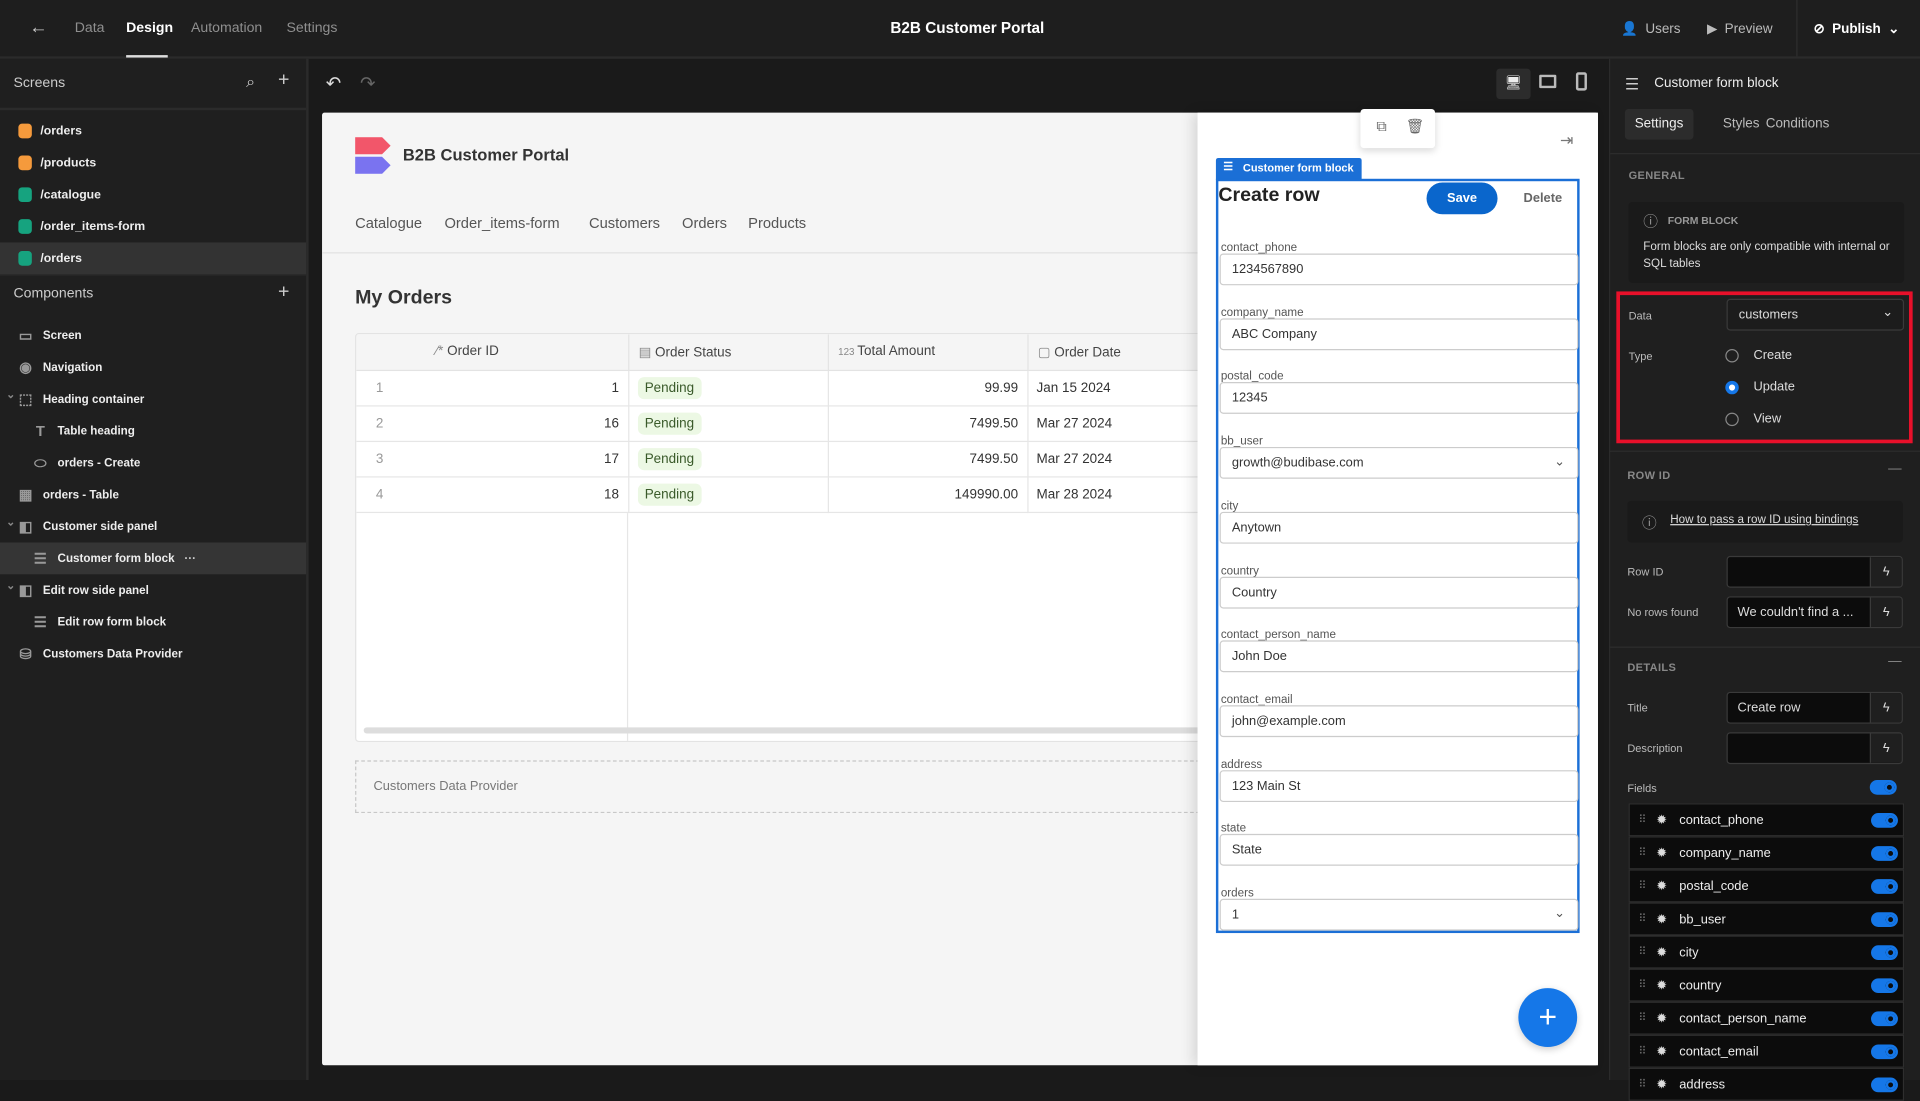 Image resolution: width=1920 pixels, height=1101 pixels. Describe the element at coordinates (501, 222) in the screenshot. I see `nav-link-order-items-form: Order_items-form` at that location.